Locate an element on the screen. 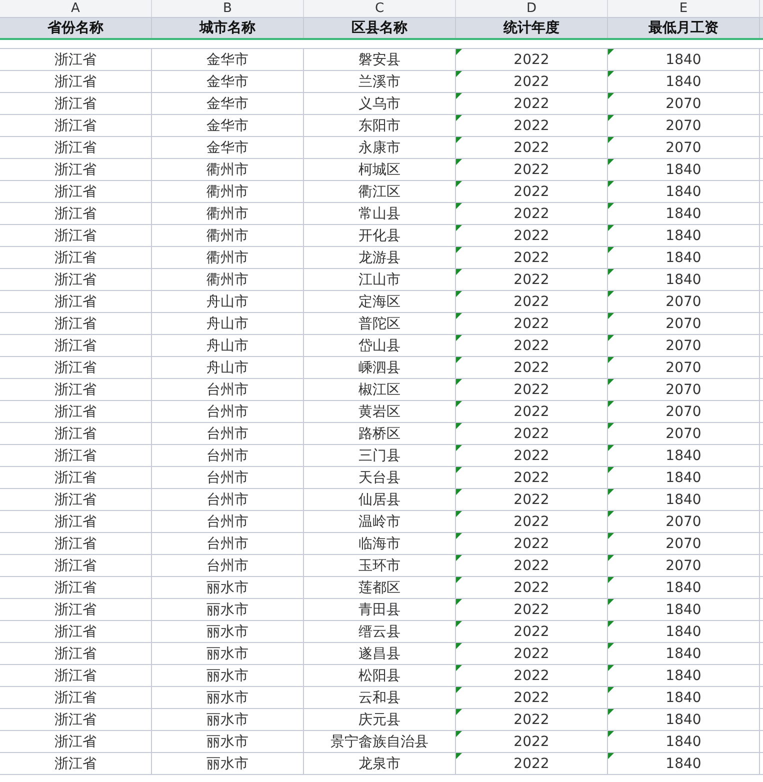  table-cell: 松阳县 is located at coordinates (380, 675).